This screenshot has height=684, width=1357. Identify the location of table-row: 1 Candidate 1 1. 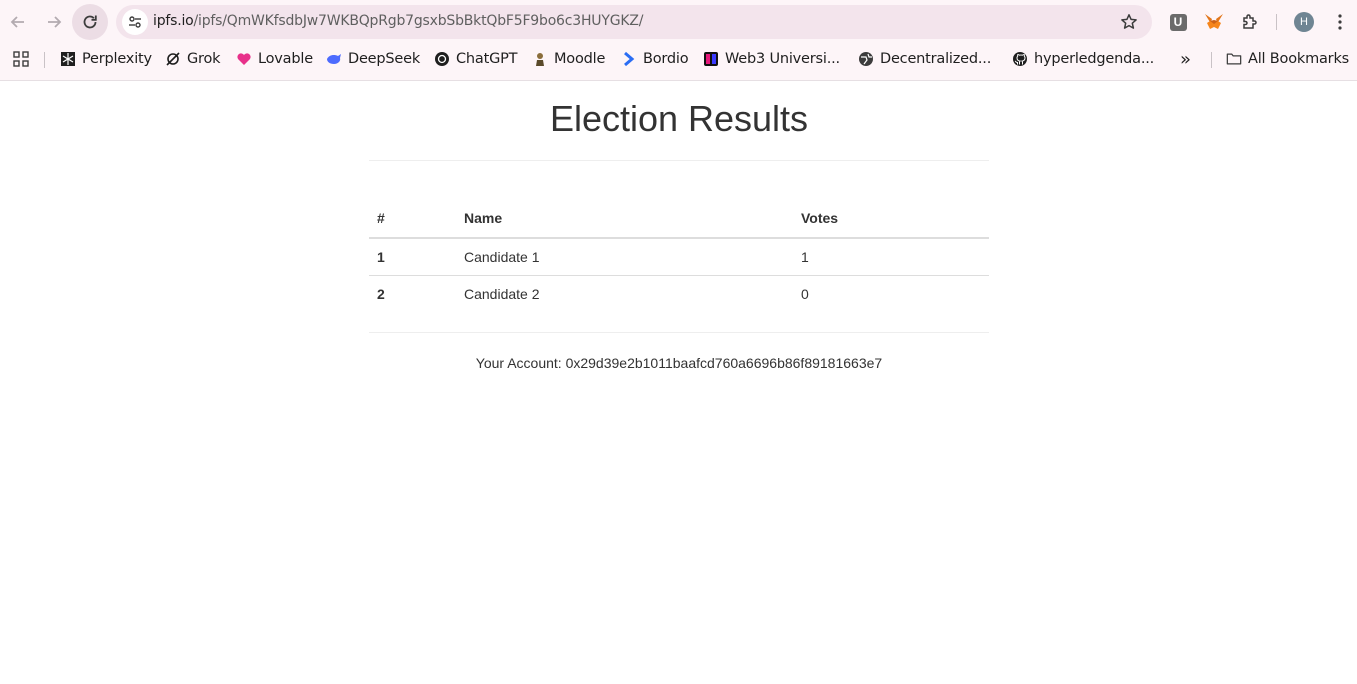
(679, 256).